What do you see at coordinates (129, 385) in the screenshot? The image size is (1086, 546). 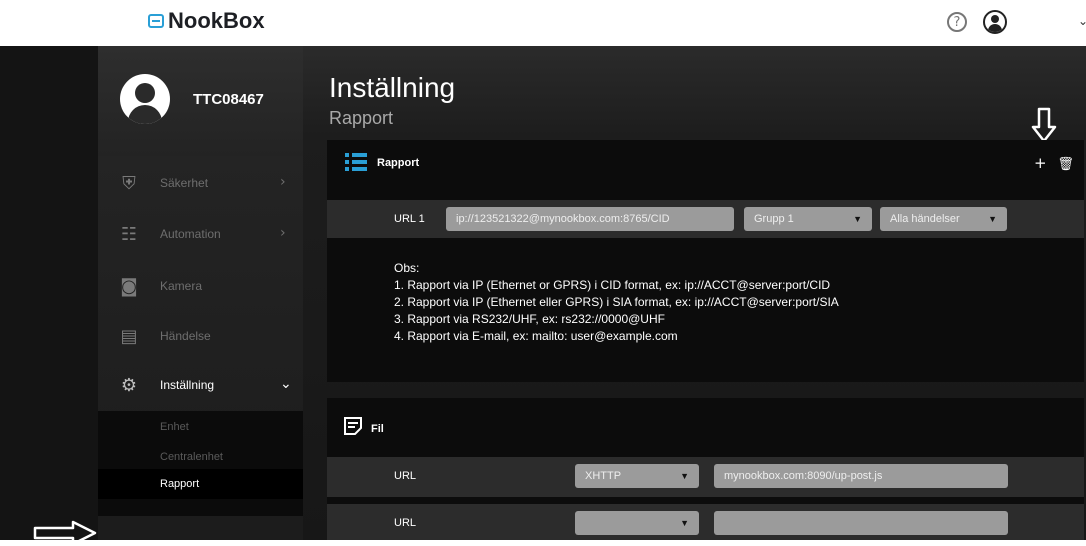 I see `gear-icon: ⚙` at bounding box center [129, 385].